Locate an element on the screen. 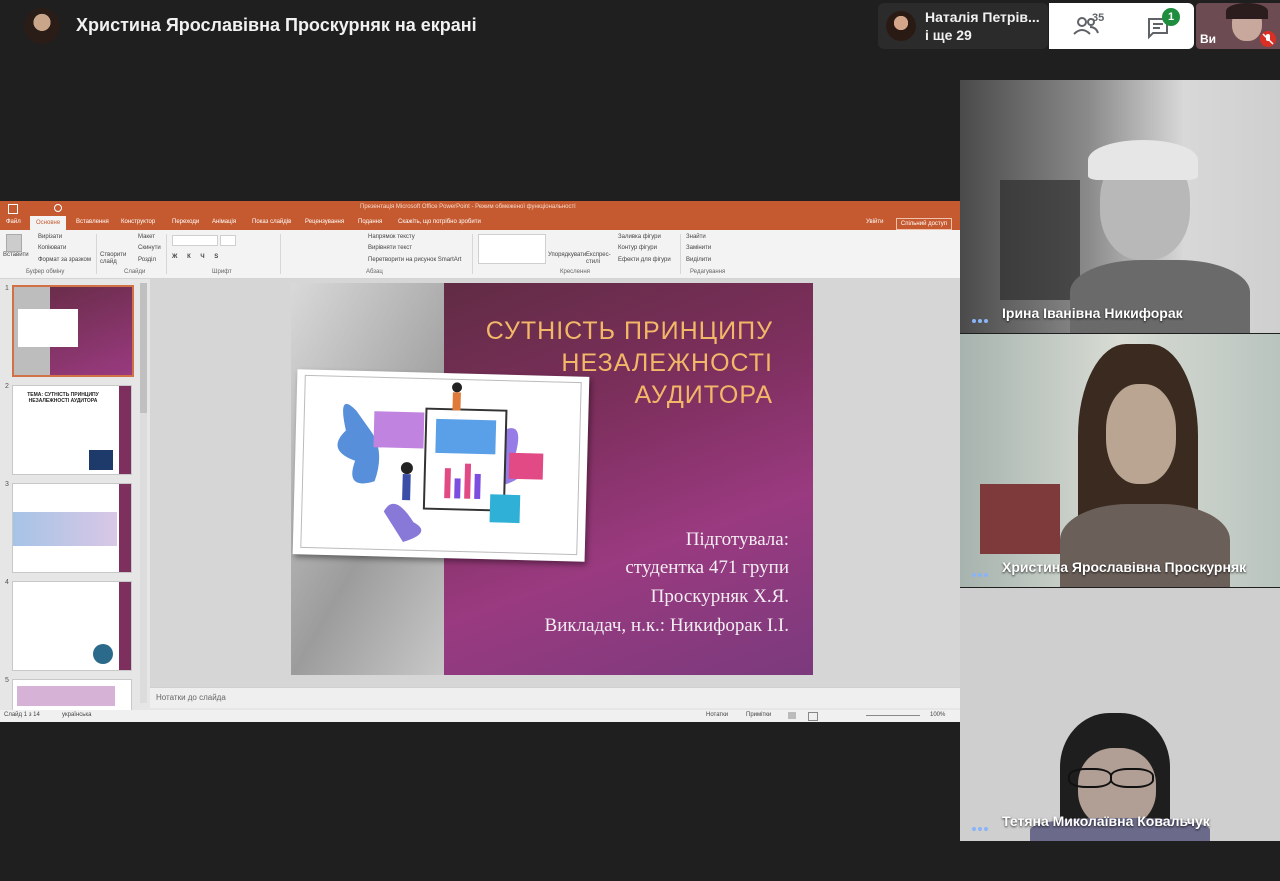 The height and width of the screenshot is (881, 1280). shape-fill-button: Заливка фігури is located at coordinates (639, 237).